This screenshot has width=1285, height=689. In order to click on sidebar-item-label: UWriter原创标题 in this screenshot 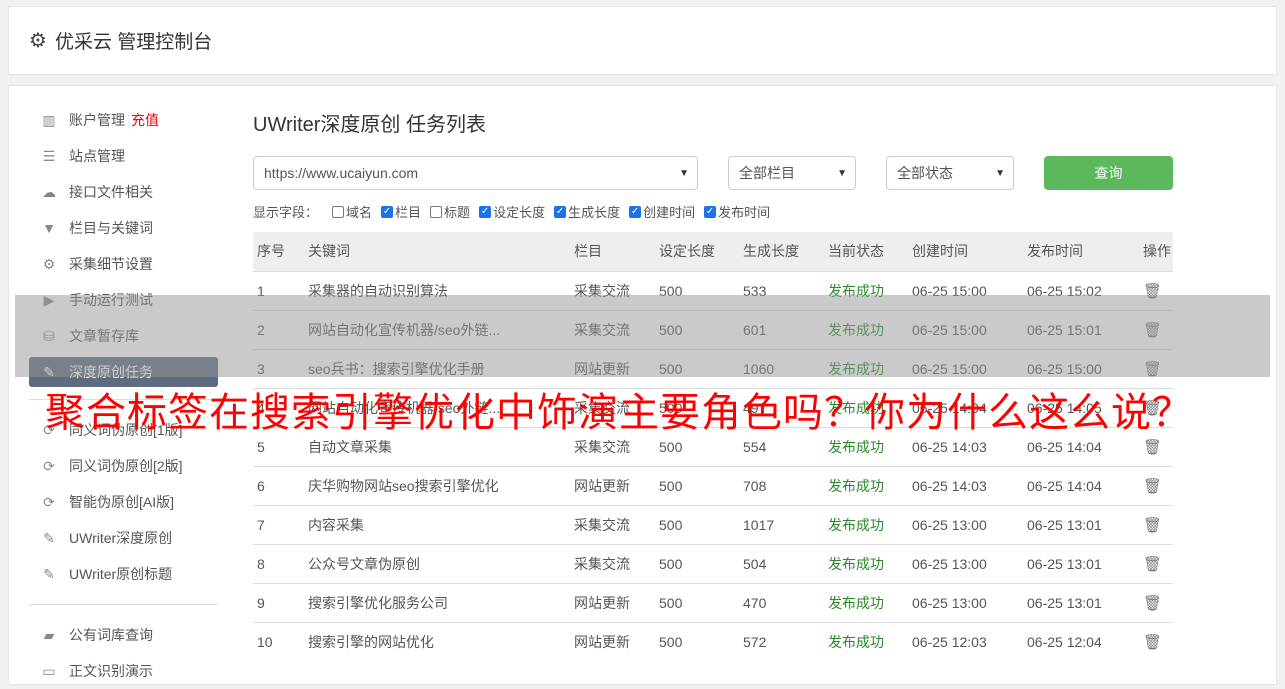, I will do `click(121, 574)`.